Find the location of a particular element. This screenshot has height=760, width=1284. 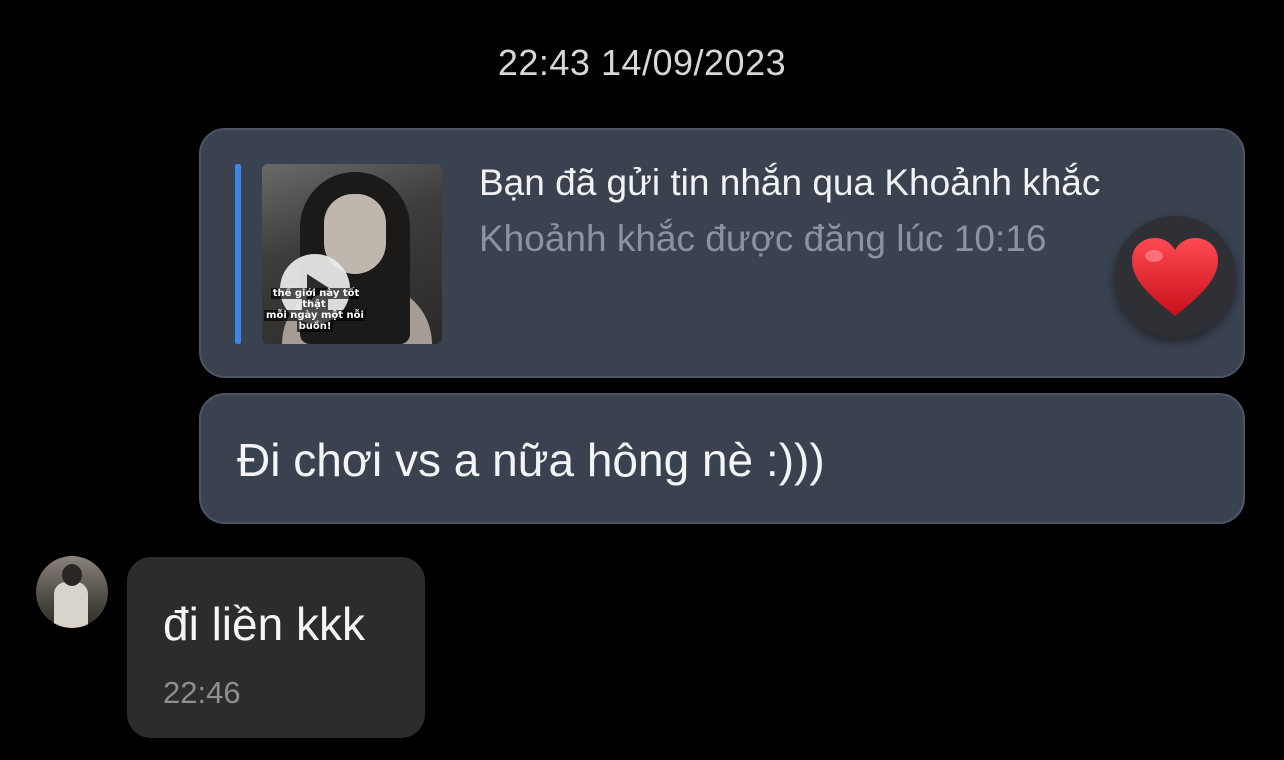

avatar-figure-body is located at coordinates (71, 605).